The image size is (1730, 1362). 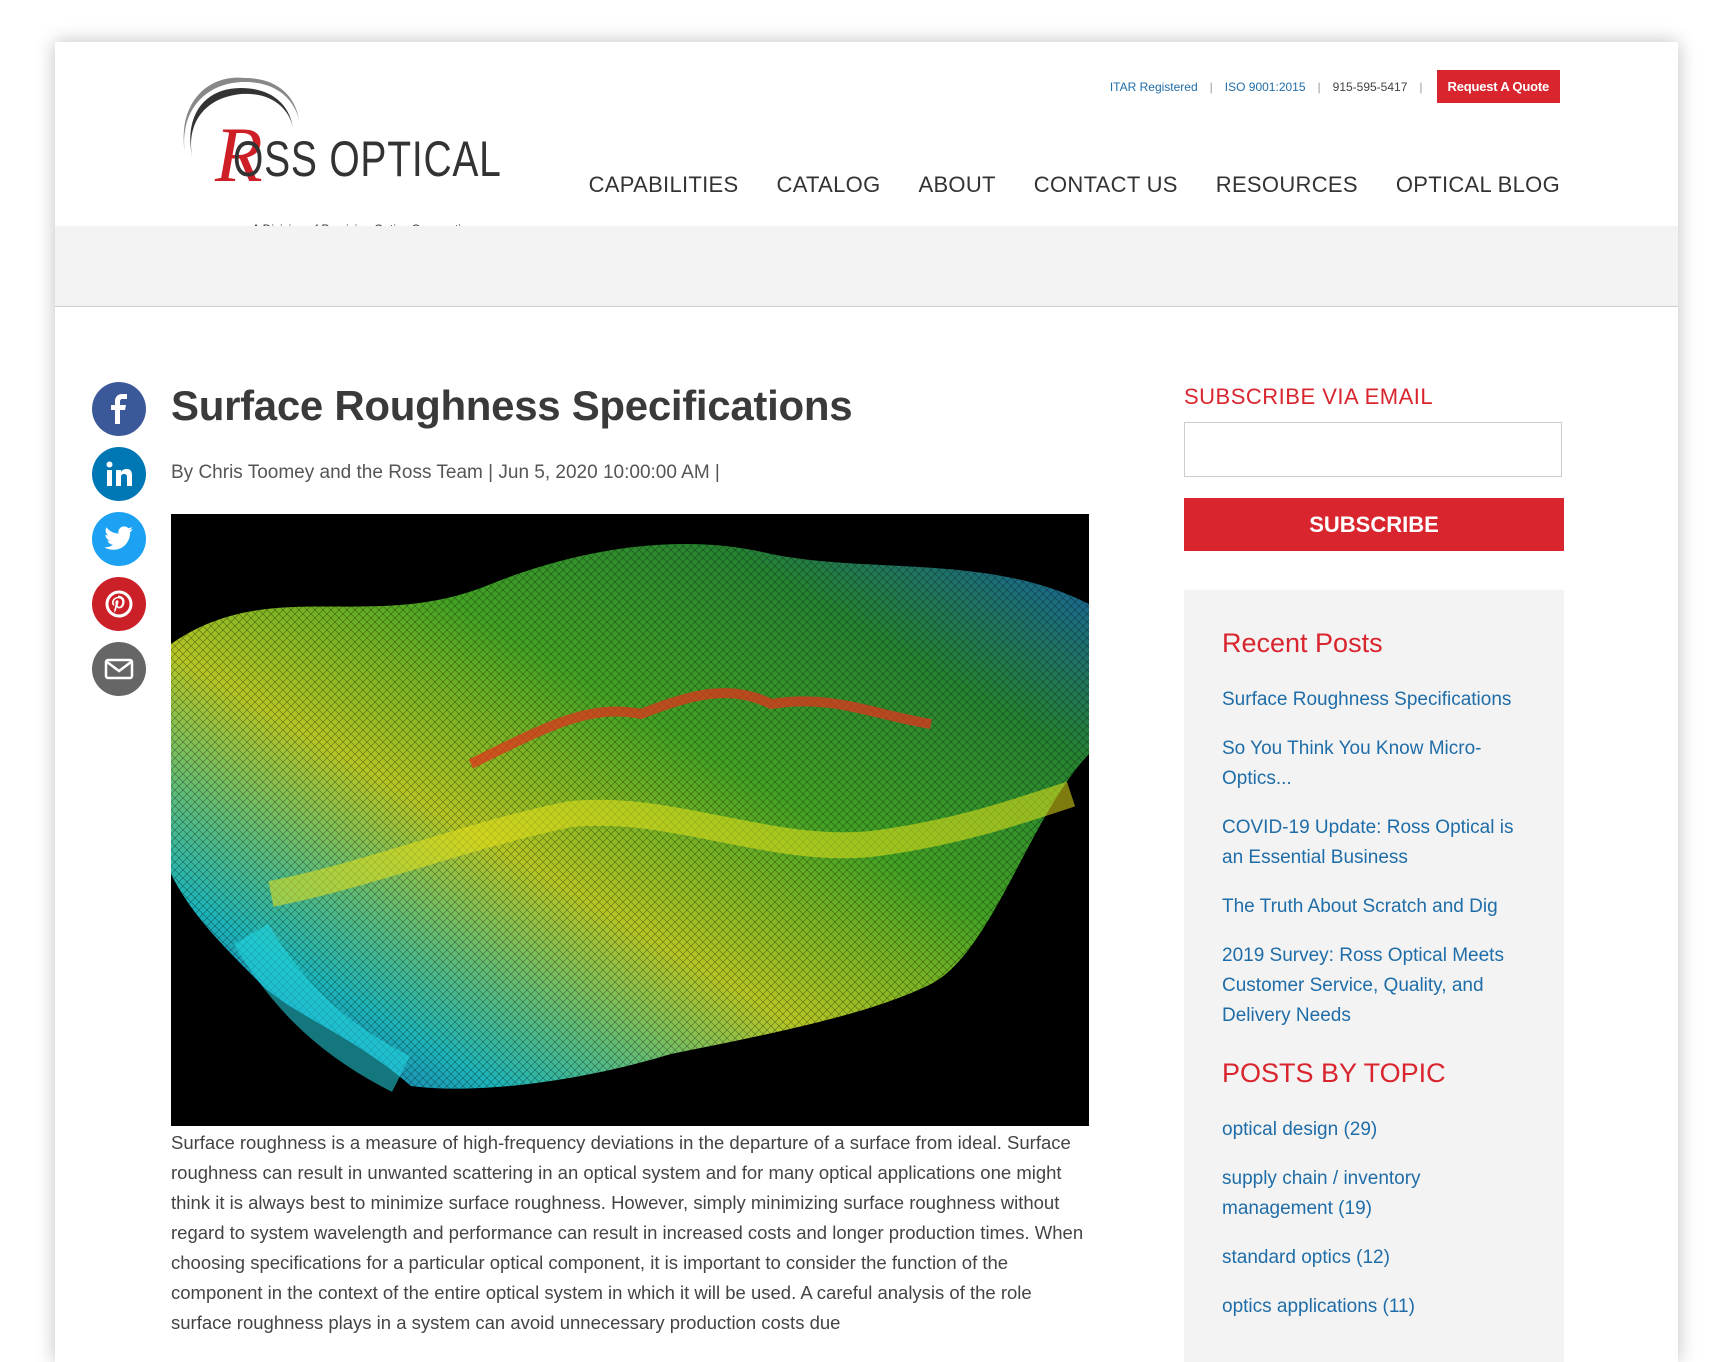 I want to click on pinterest-icon, so click(x=119, y=604).